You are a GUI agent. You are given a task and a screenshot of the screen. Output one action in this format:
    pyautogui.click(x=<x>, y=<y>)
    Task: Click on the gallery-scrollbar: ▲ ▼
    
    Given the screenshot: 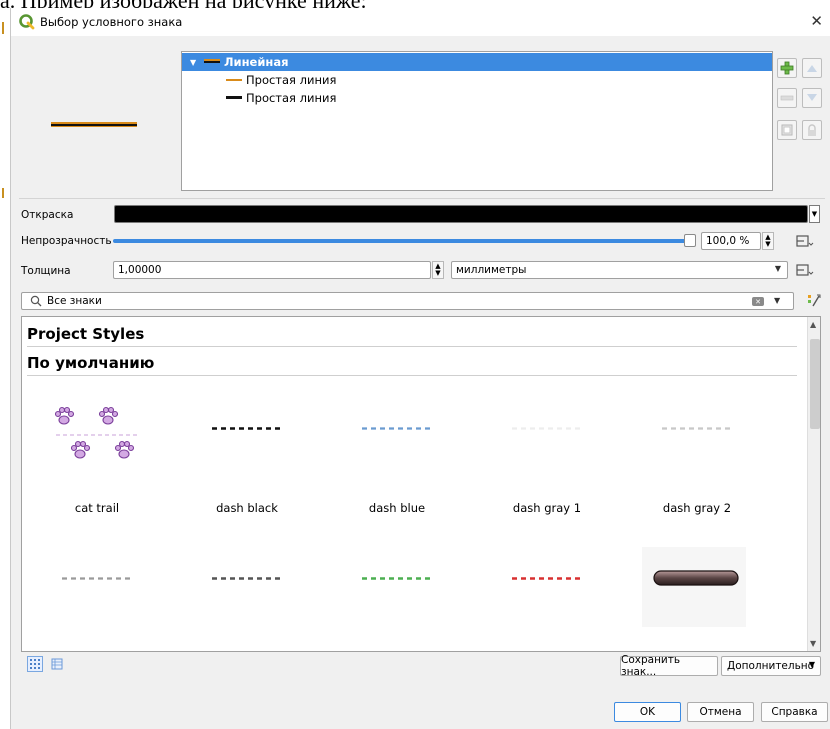 What is the action you would take?
    pyautogui.click(x=813, y=484)
    